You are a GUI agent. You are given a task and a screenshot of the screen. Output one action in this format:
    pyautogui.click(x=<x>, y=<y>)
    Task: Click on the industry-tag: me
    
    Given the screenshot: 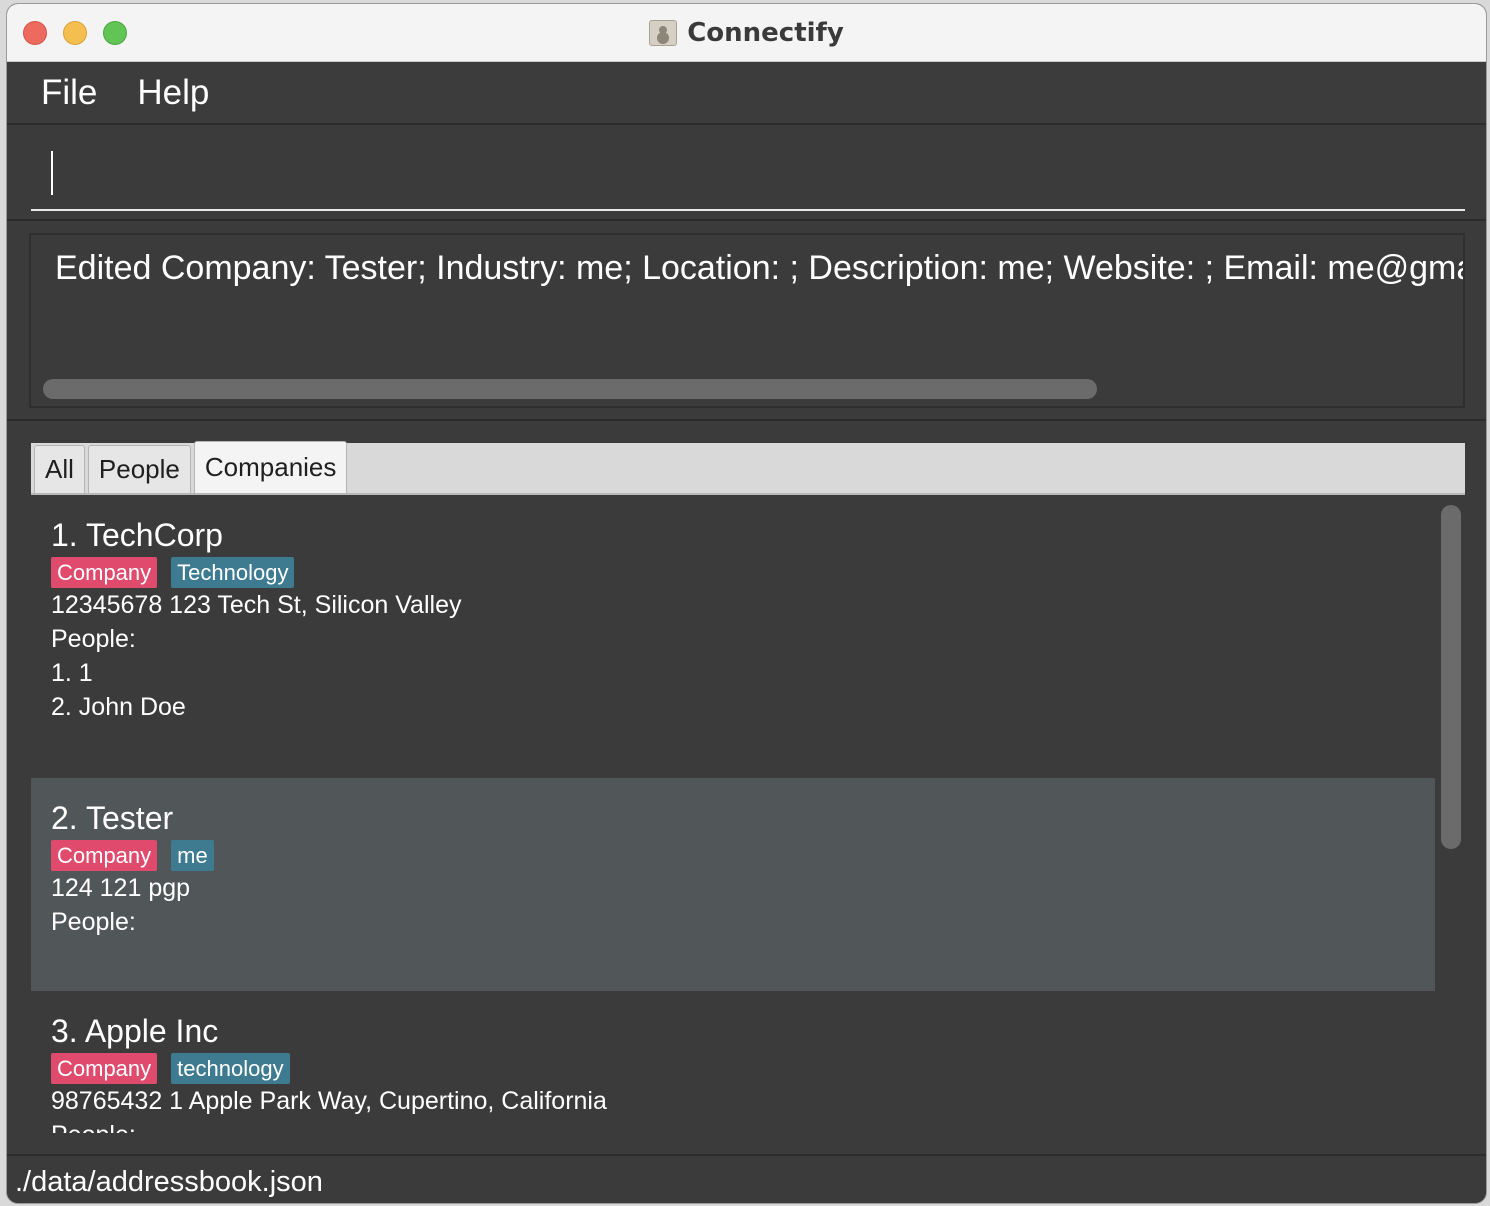 What is the action you would take?
    pyautogui.click(x=192, y=855)
    